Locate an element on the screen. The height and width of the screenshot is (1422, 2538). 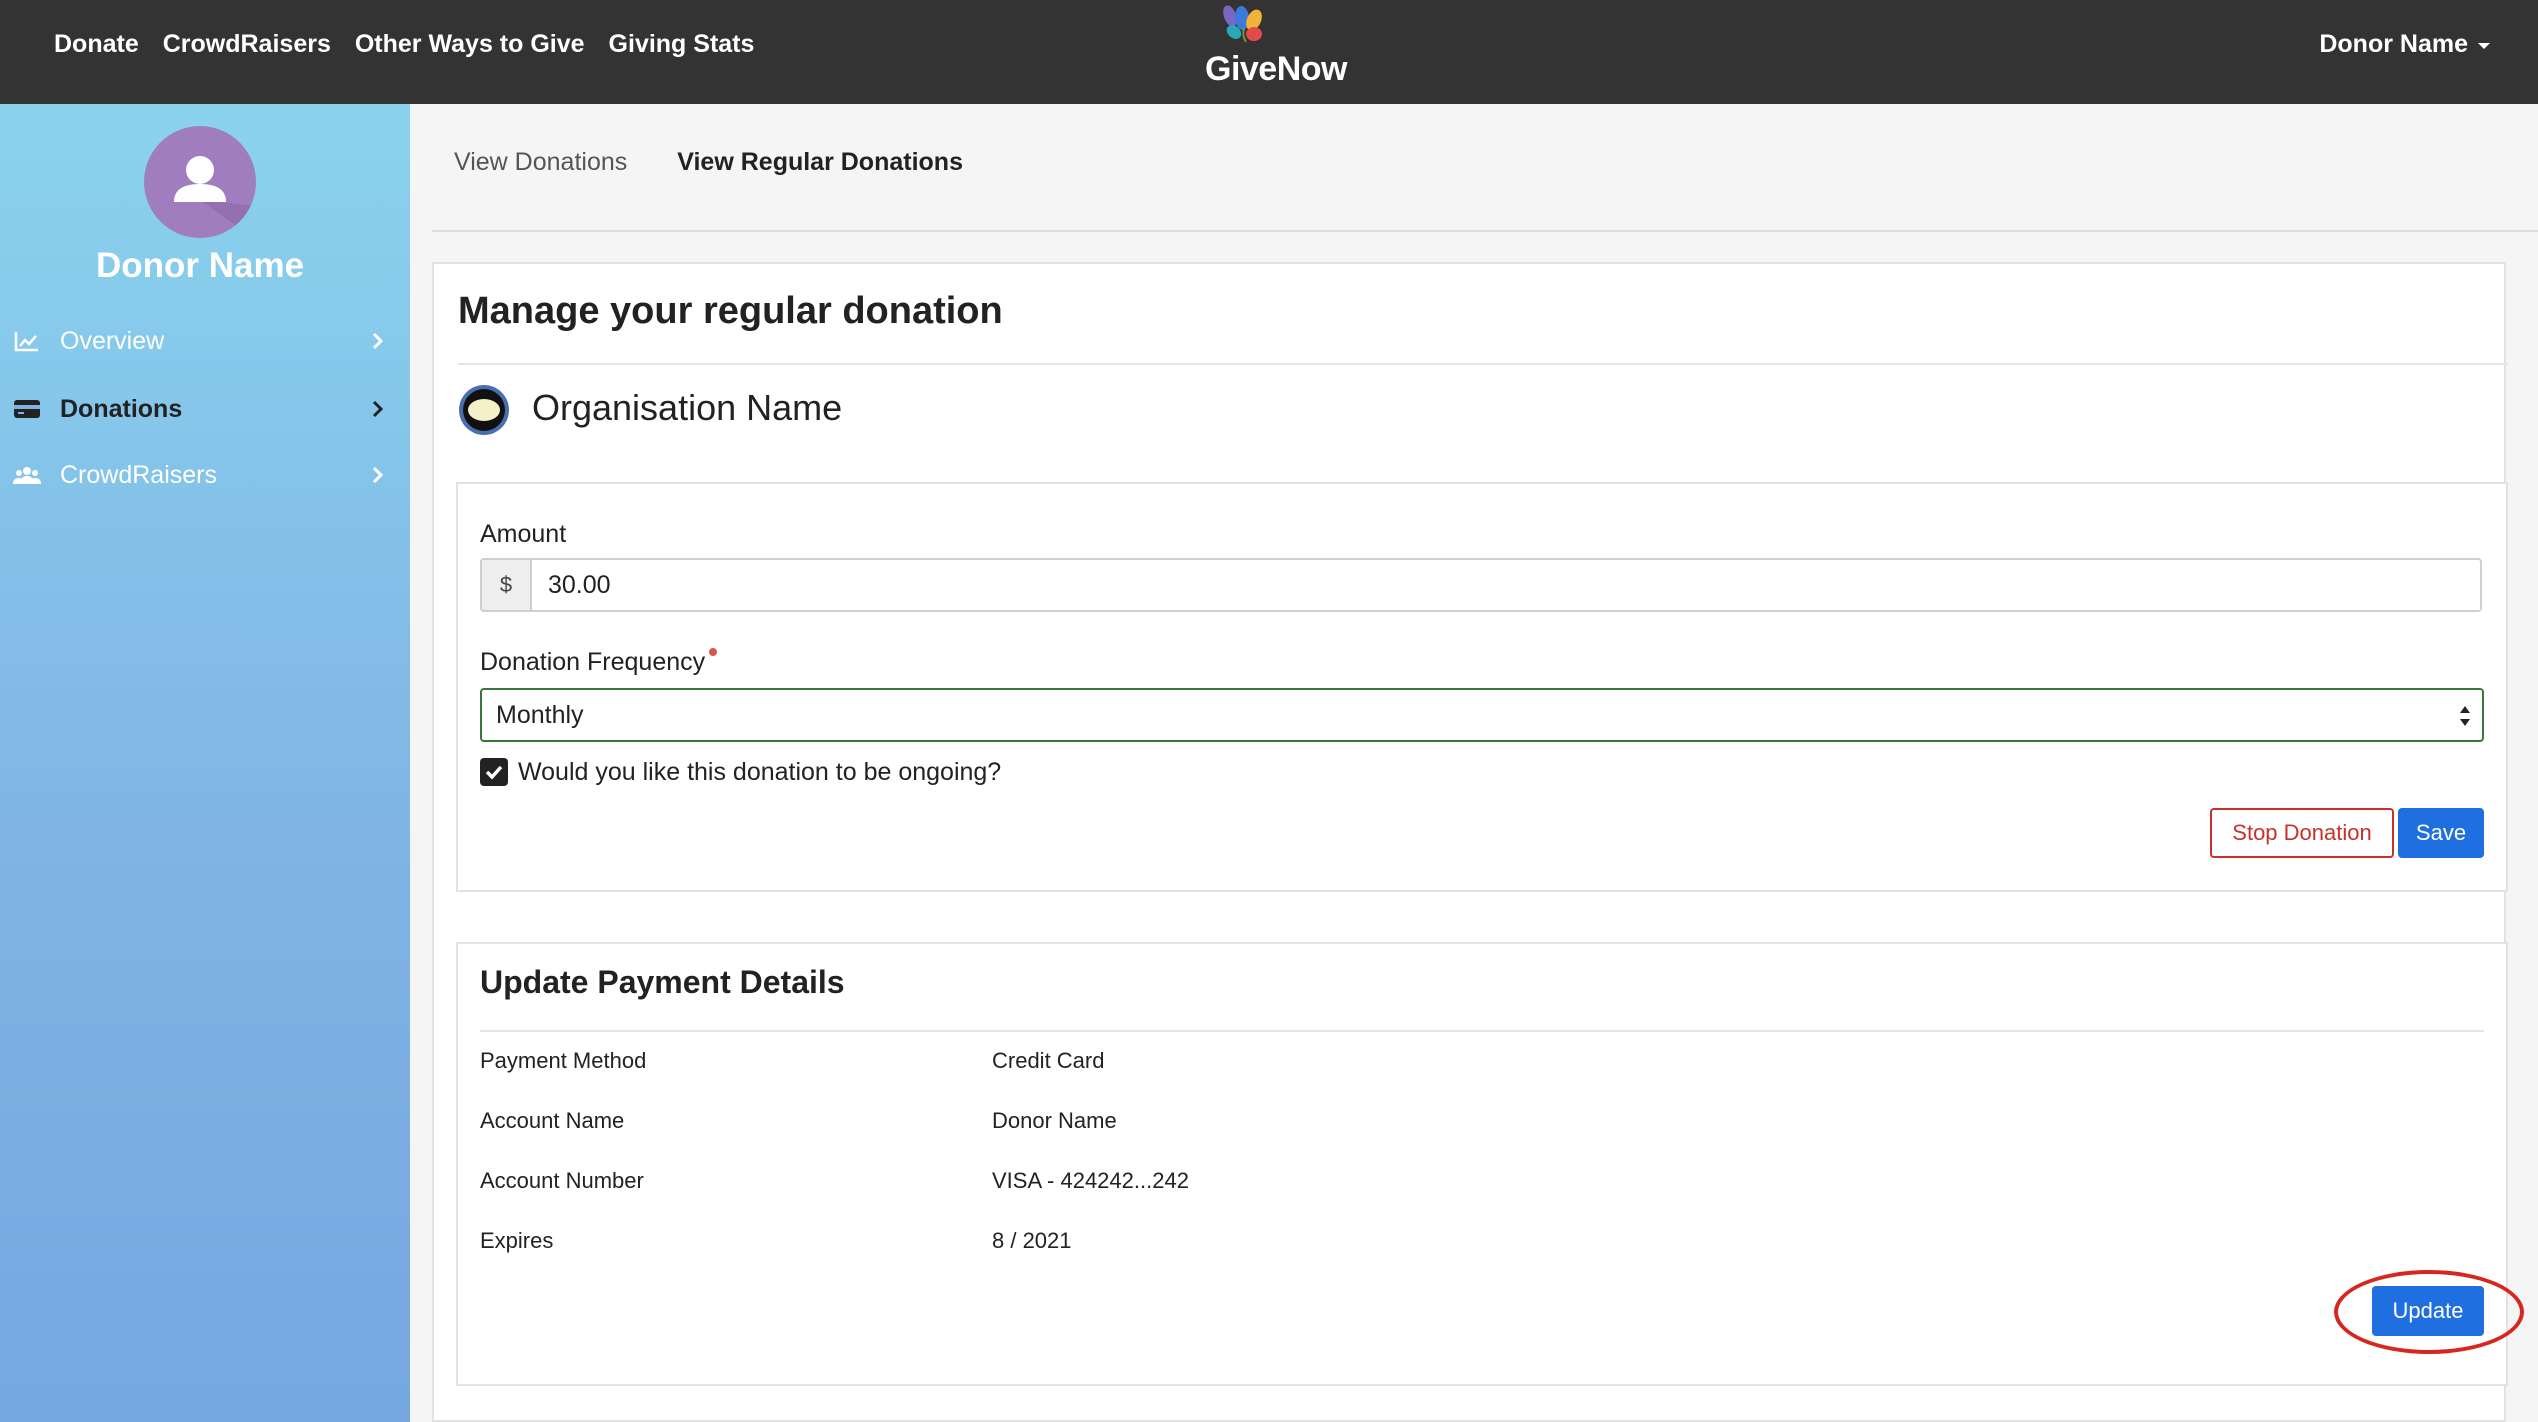
select-arrows-icon is located at coordinates (2465, 716).